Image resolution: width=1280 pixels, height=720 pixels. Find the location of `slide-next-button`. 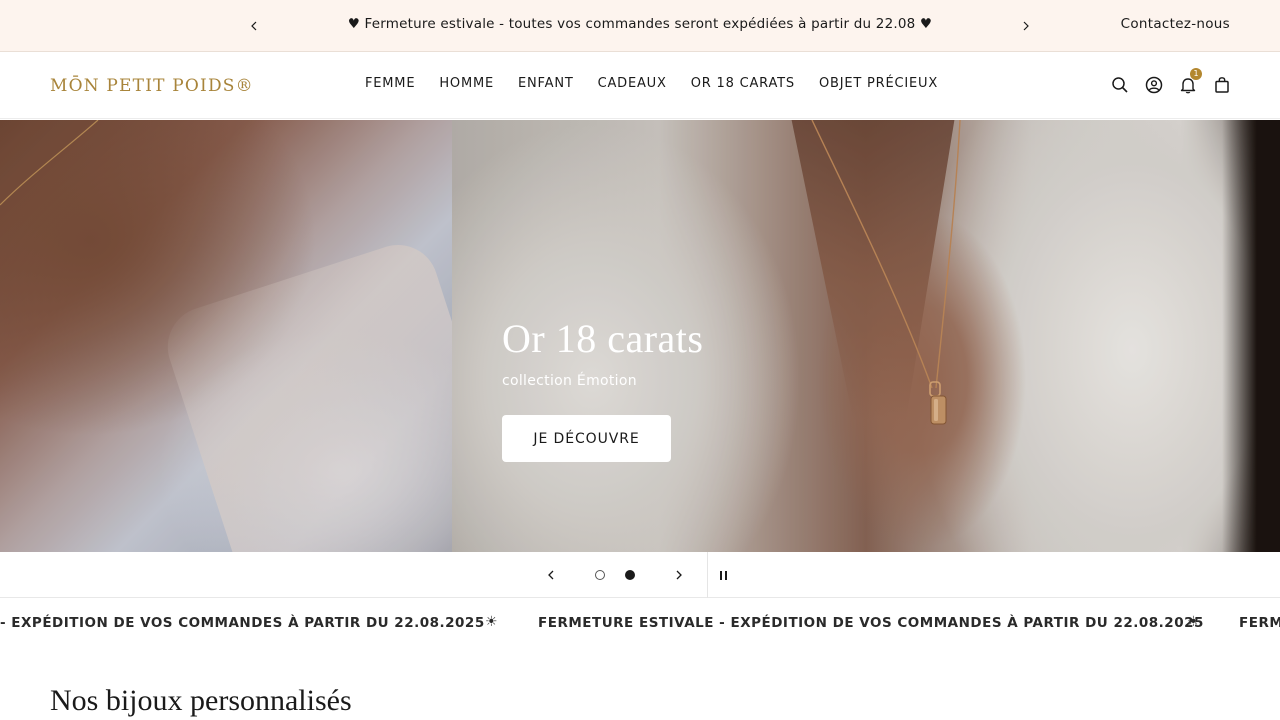

slide-next-button is located at coordinates (679, 575).